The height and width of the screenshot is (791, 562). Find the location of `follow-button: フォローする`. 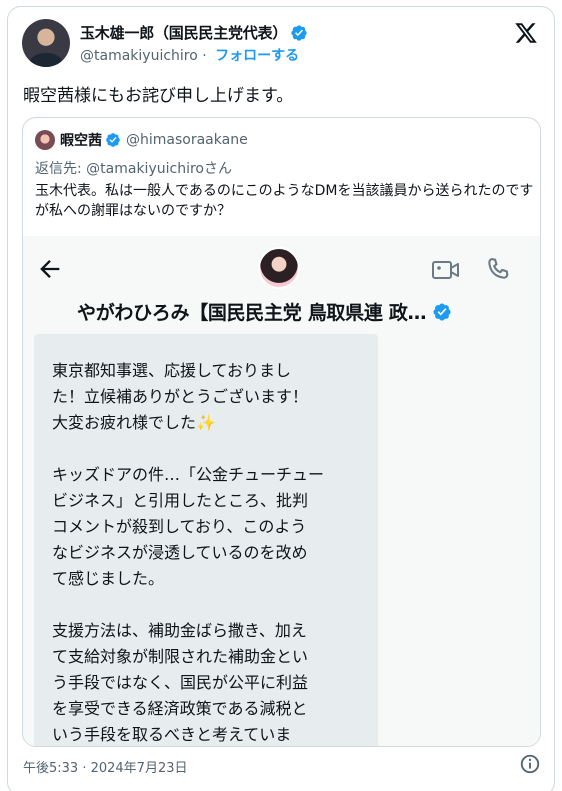

follow-button: フォローする is located at coordinates (257, 56).